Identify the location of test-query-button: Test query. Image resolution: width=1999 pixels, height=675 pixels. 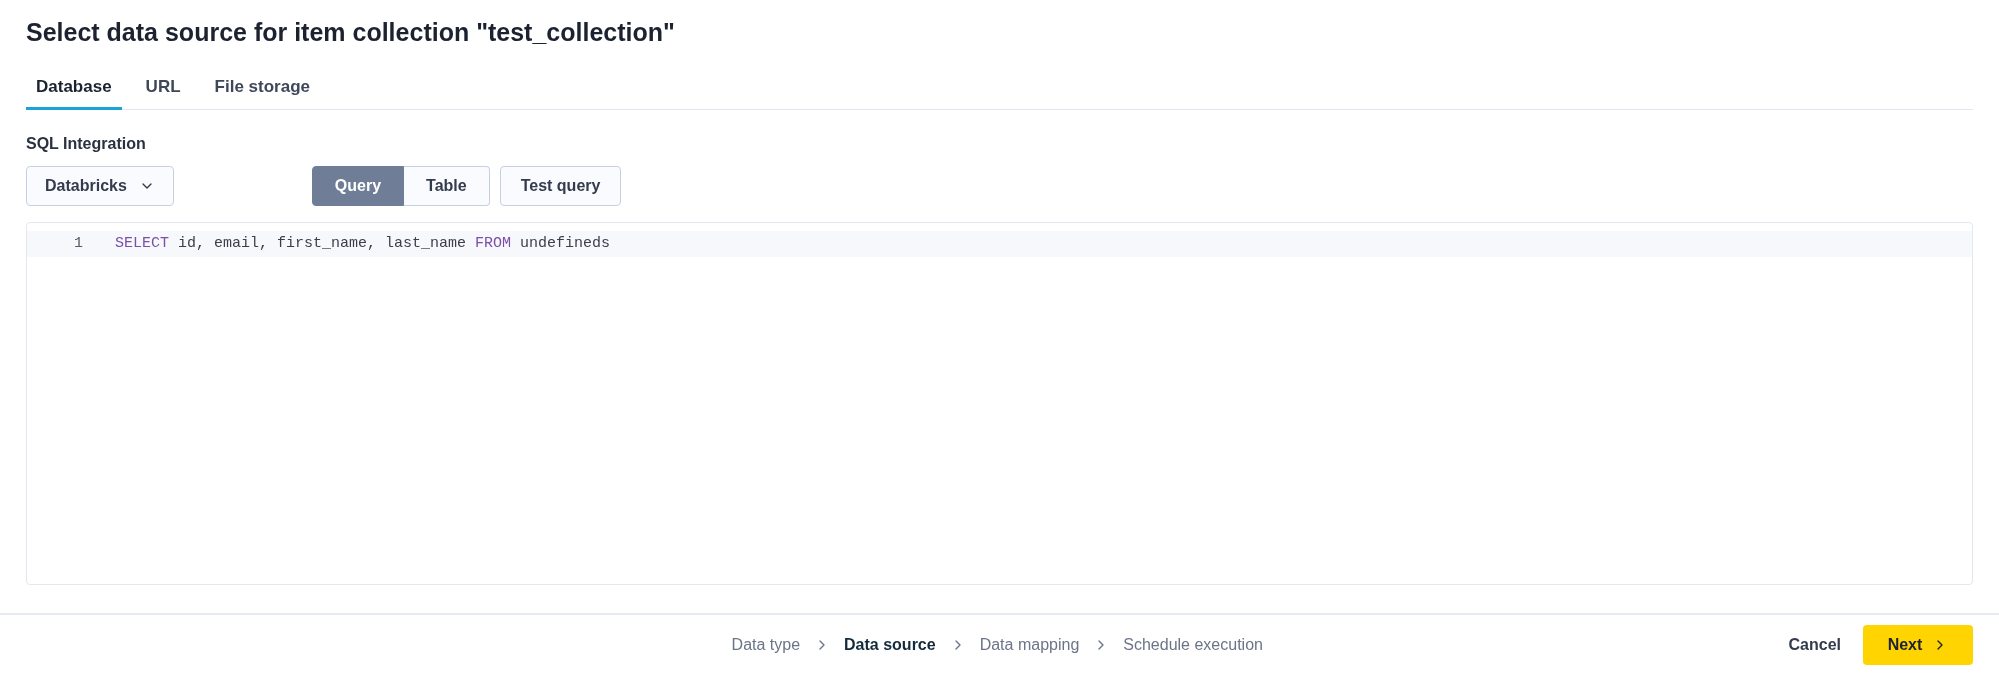
(560, 186).